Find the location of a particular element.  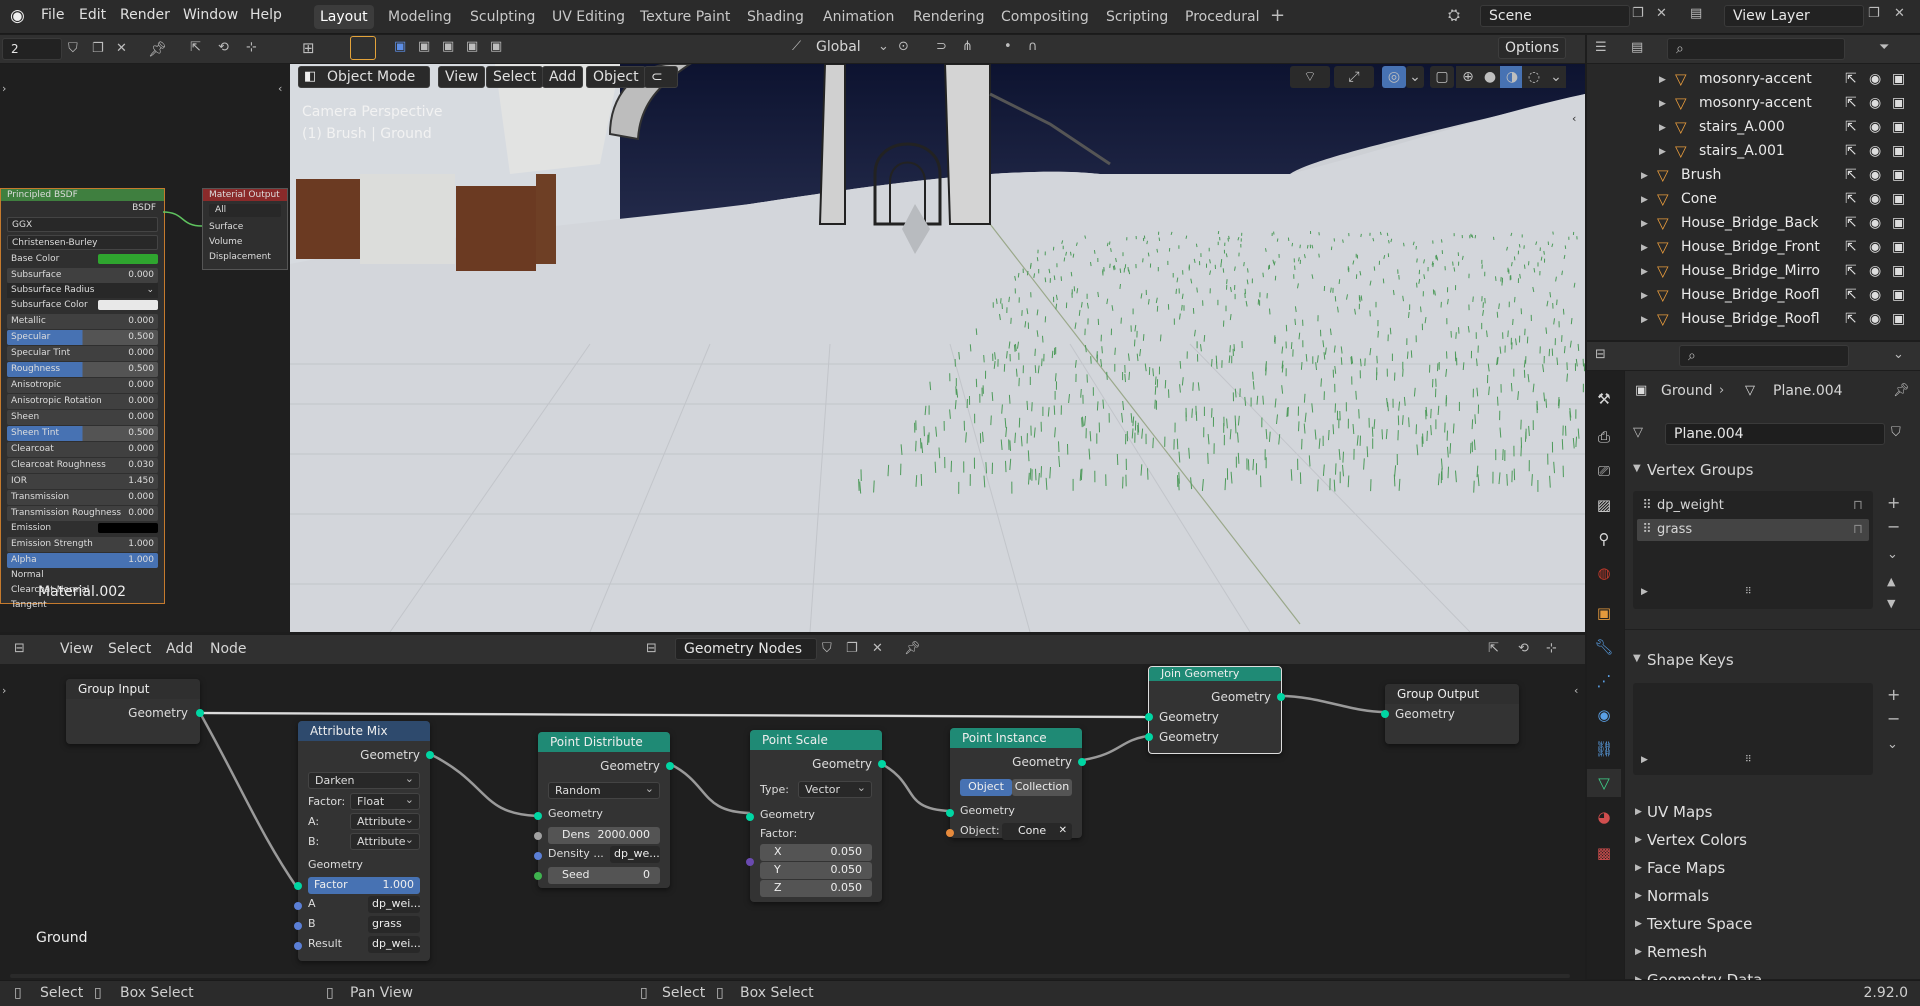

scene-tab-icon: ⚲ is located at coordinates (1604, 539).